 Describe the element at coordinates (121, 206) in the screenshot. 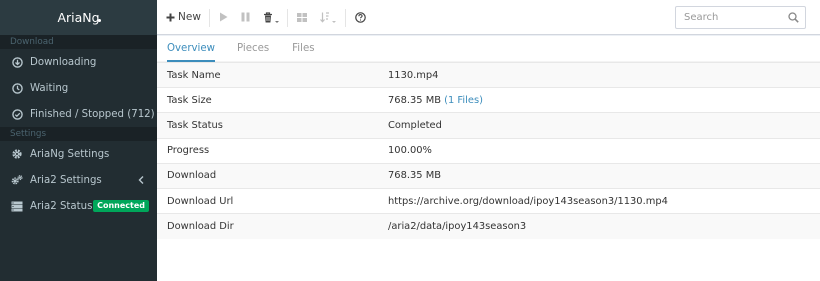

I see `status-badge: Connected` at that location.